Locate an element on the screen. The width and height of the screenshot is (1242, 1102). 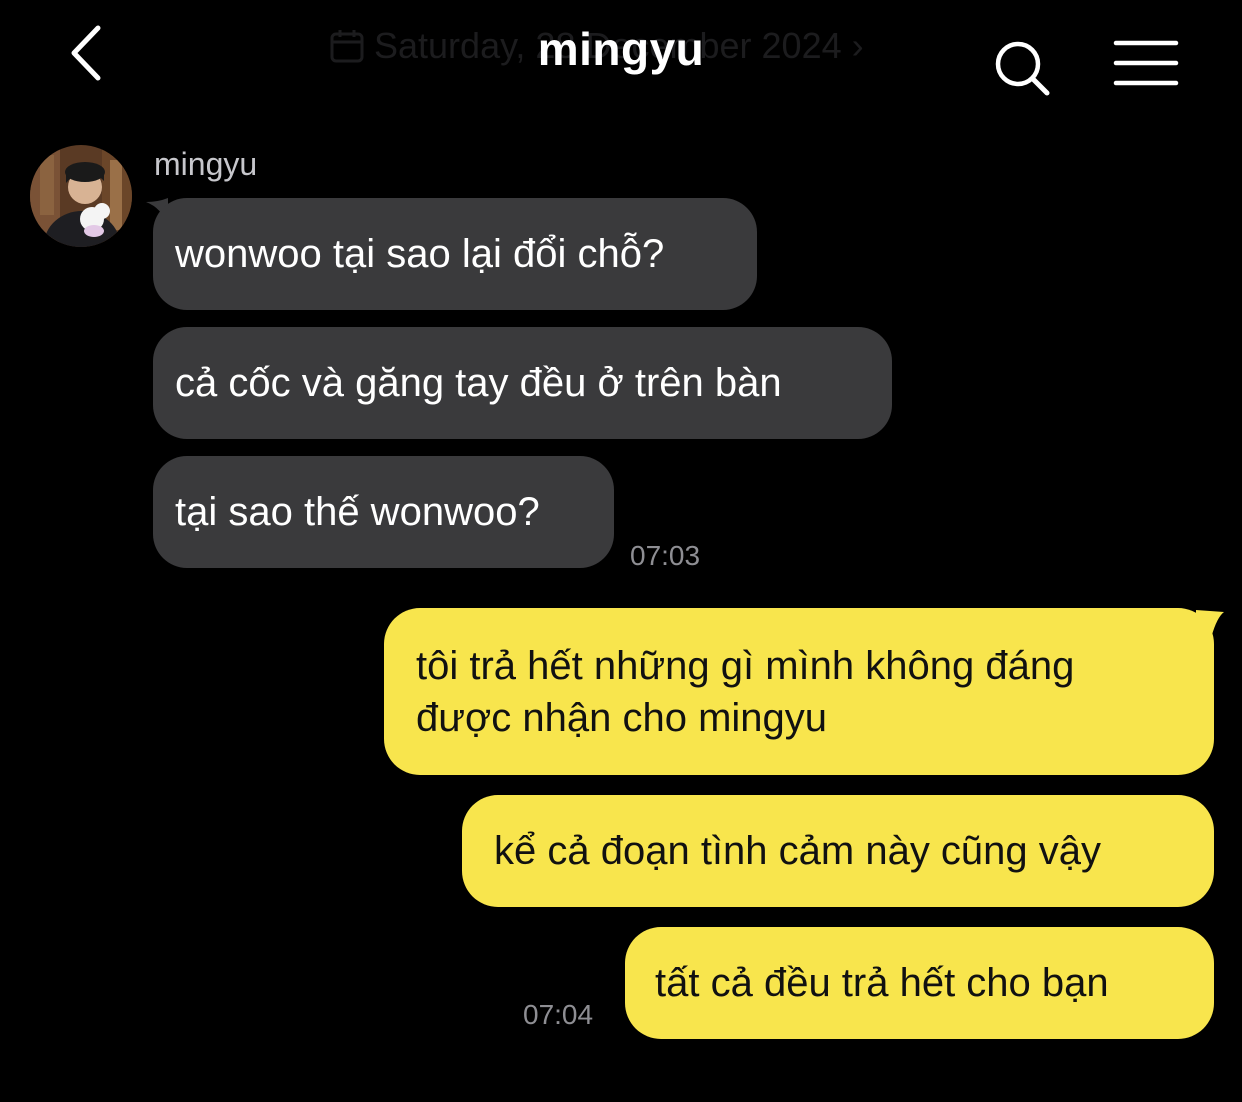
message-bubble-incoming: tại sao thế wonwoo? is located at coordinates (383, 512).